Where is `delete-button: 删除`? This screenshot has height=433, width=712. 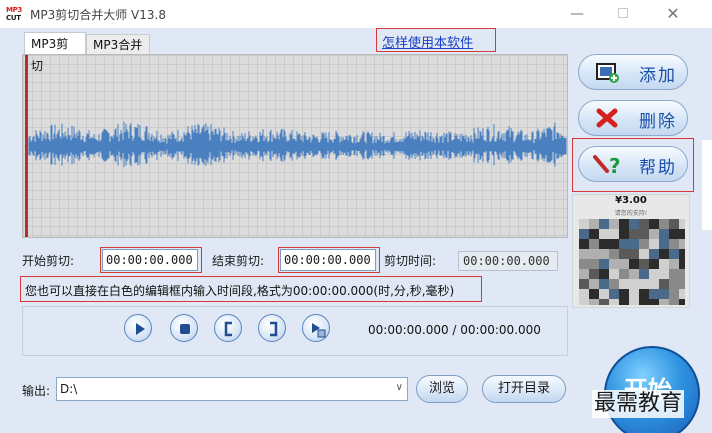
delete-button: 删除 is located at coordinates (633, 118).